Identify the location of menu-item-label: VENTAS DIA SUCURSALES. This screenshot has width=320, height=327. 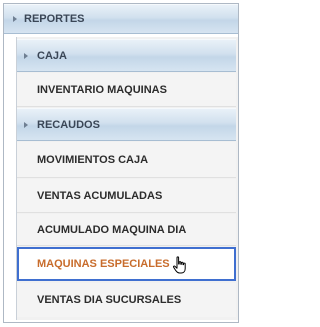
(109, 300).